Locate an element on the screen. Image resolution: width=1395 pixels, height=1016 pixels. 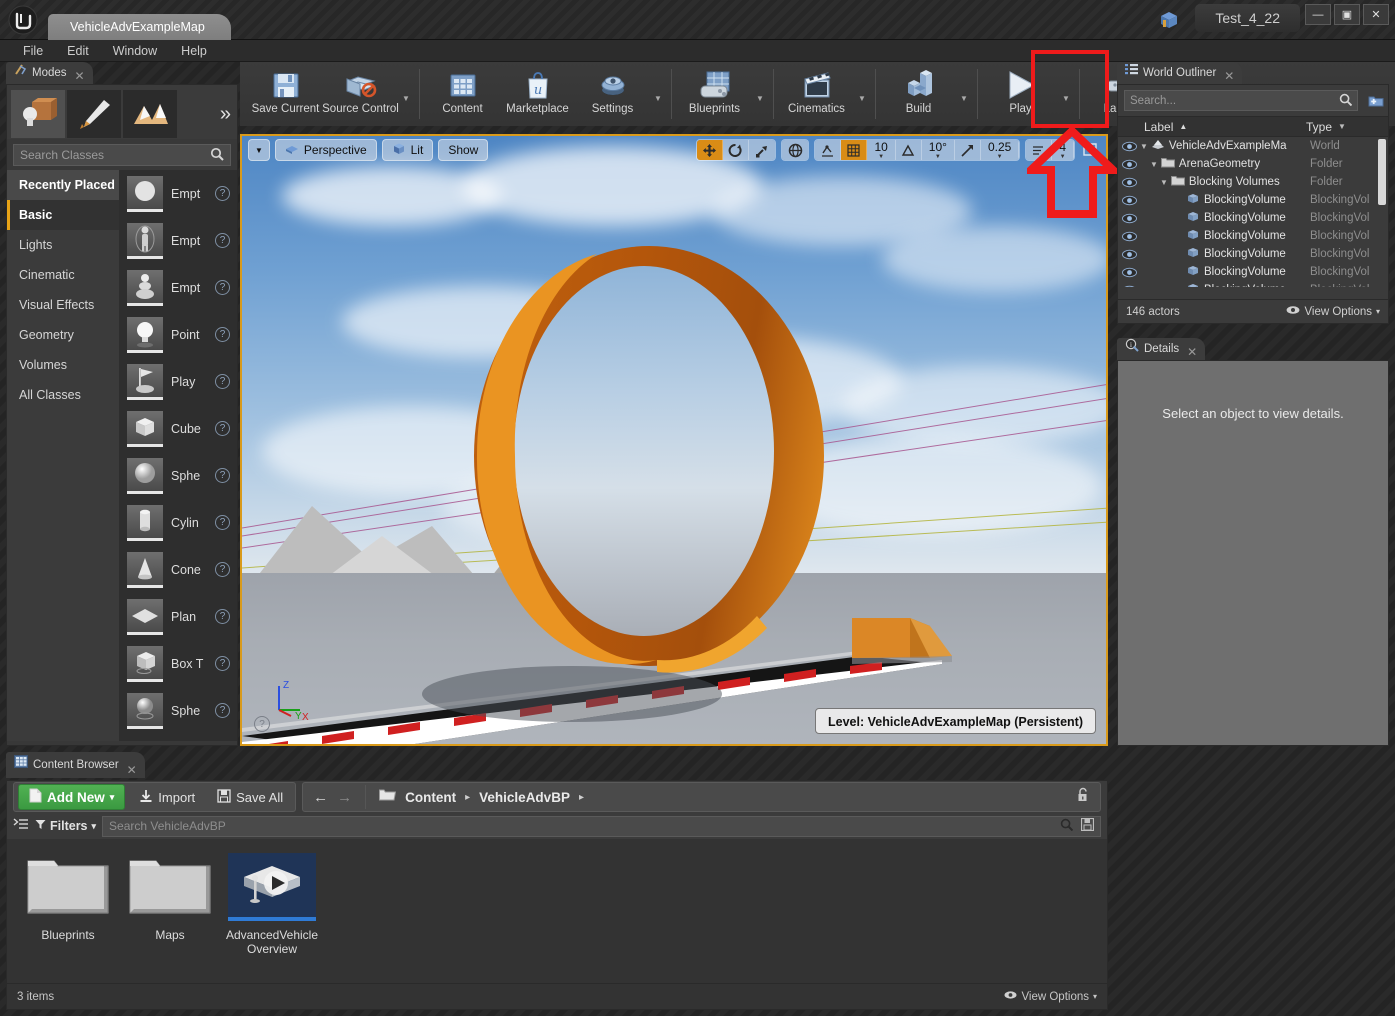
category-visual-effects: Visual Effects is located at coordinates (63, 305).